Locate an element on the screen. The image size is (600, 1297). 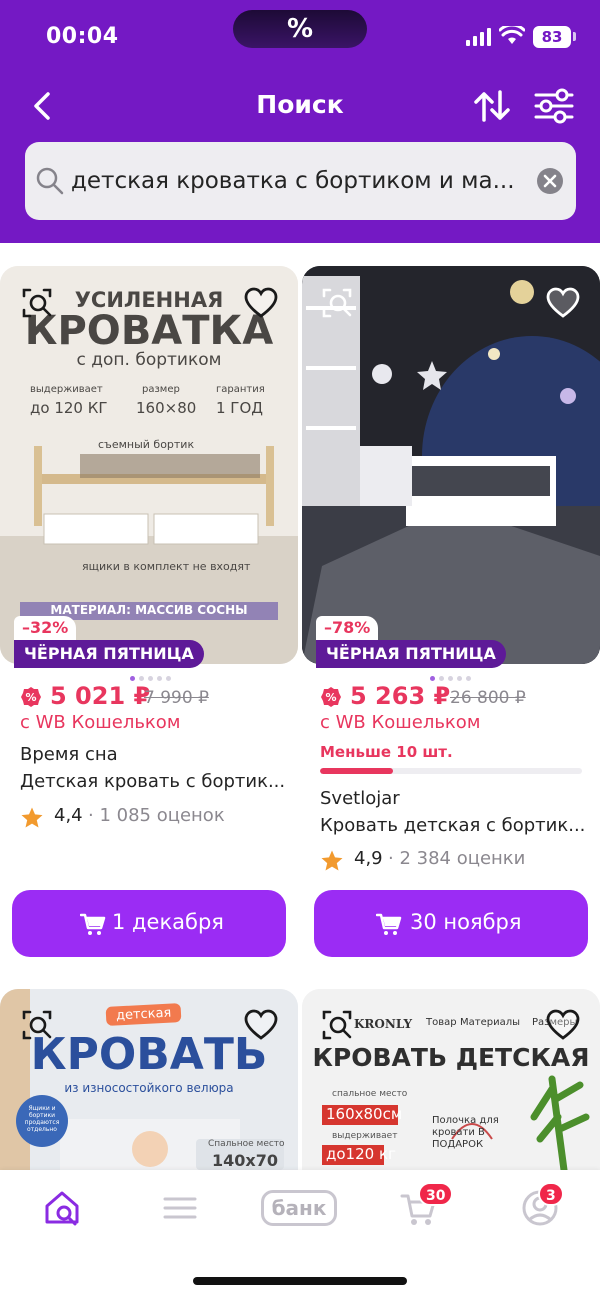
stock-bar-fill is located at coordinates (357, 771).